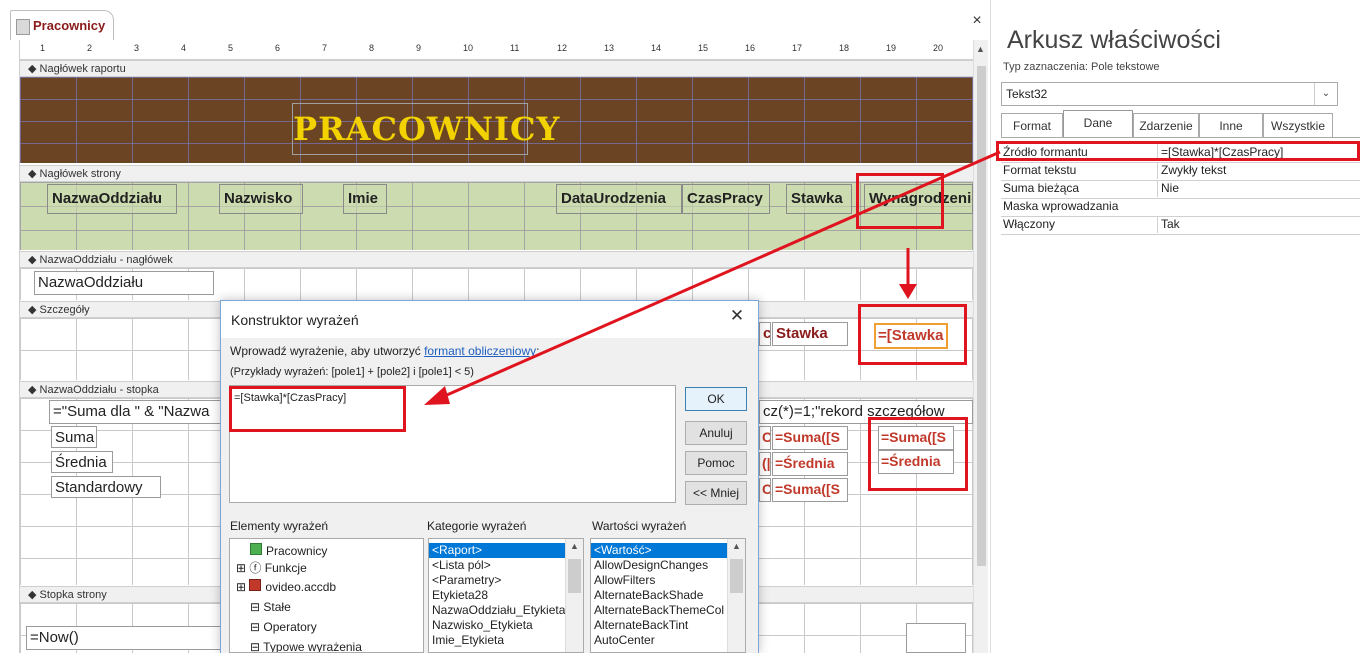  What do you see at coordinates (365, 199) in the screenshot?
I see `column-label-imie: Imie` at bounding box center [365, 199].